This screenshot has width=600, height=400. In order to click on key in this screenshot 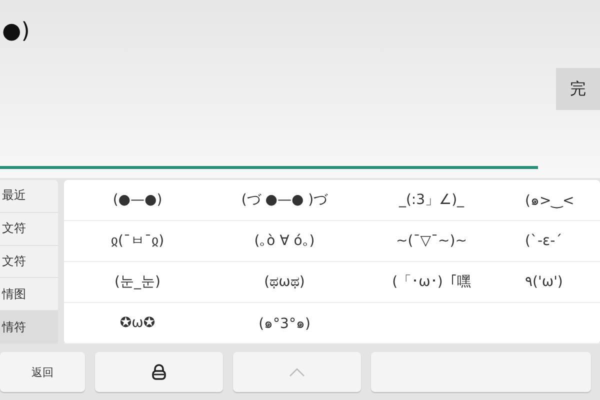, I will do `click(481, 372)`.